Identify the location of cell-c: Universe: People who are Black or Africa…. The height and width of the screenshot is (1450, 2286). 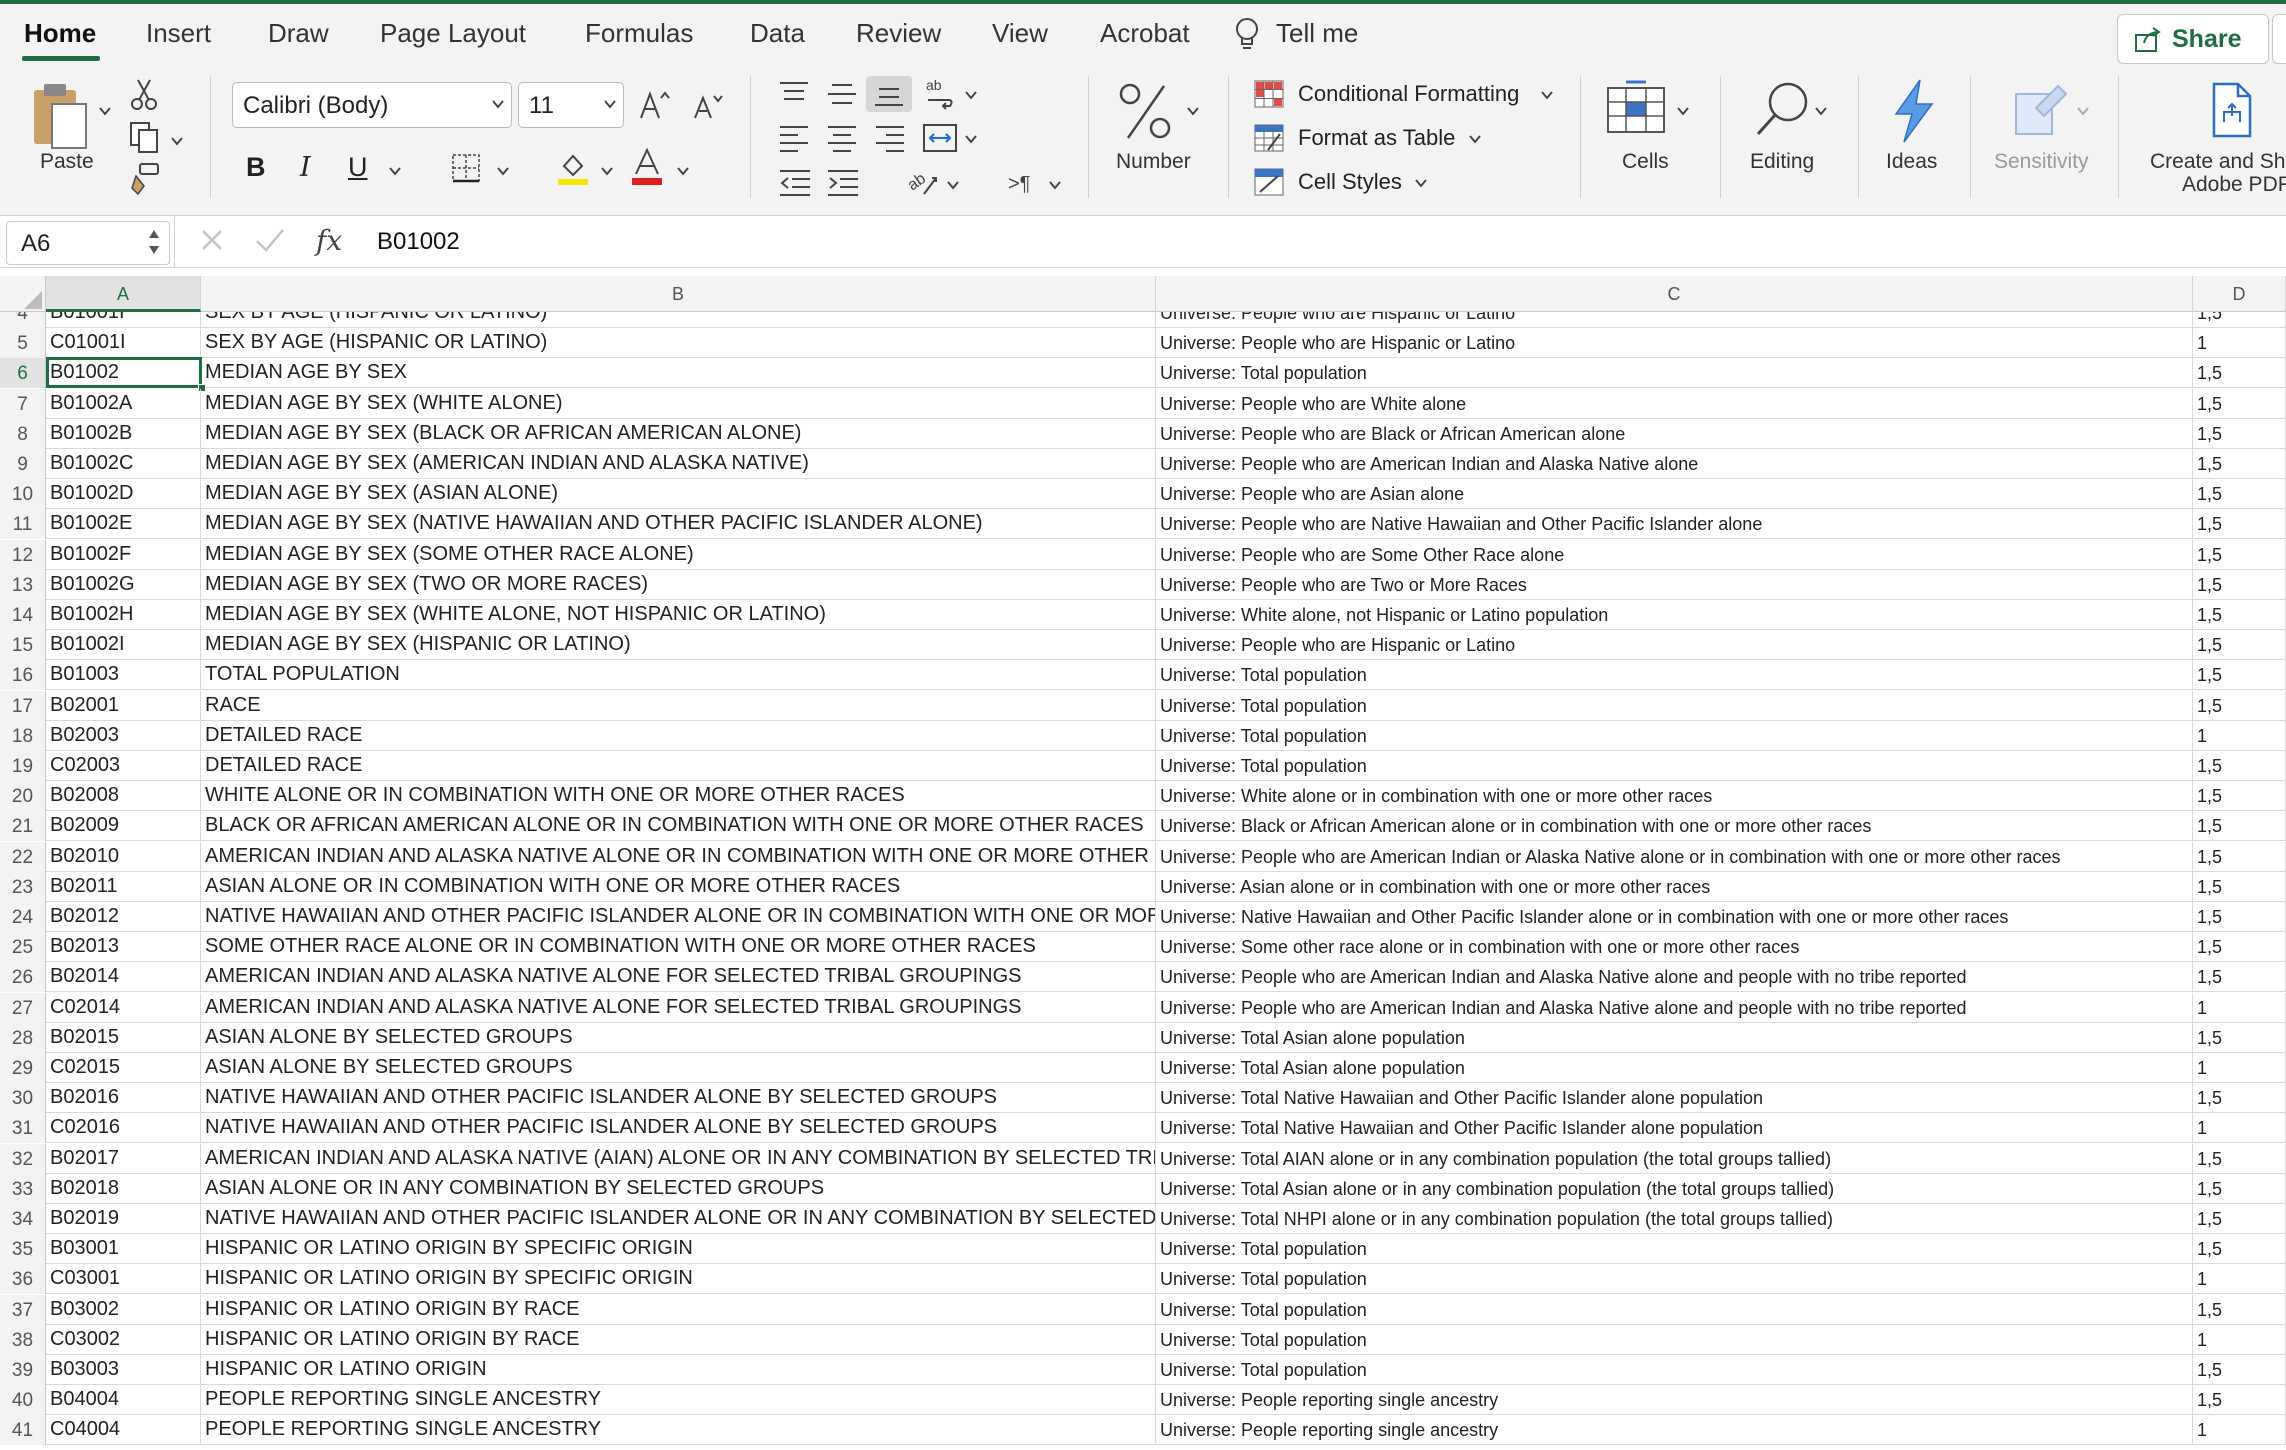
(1674, 433).